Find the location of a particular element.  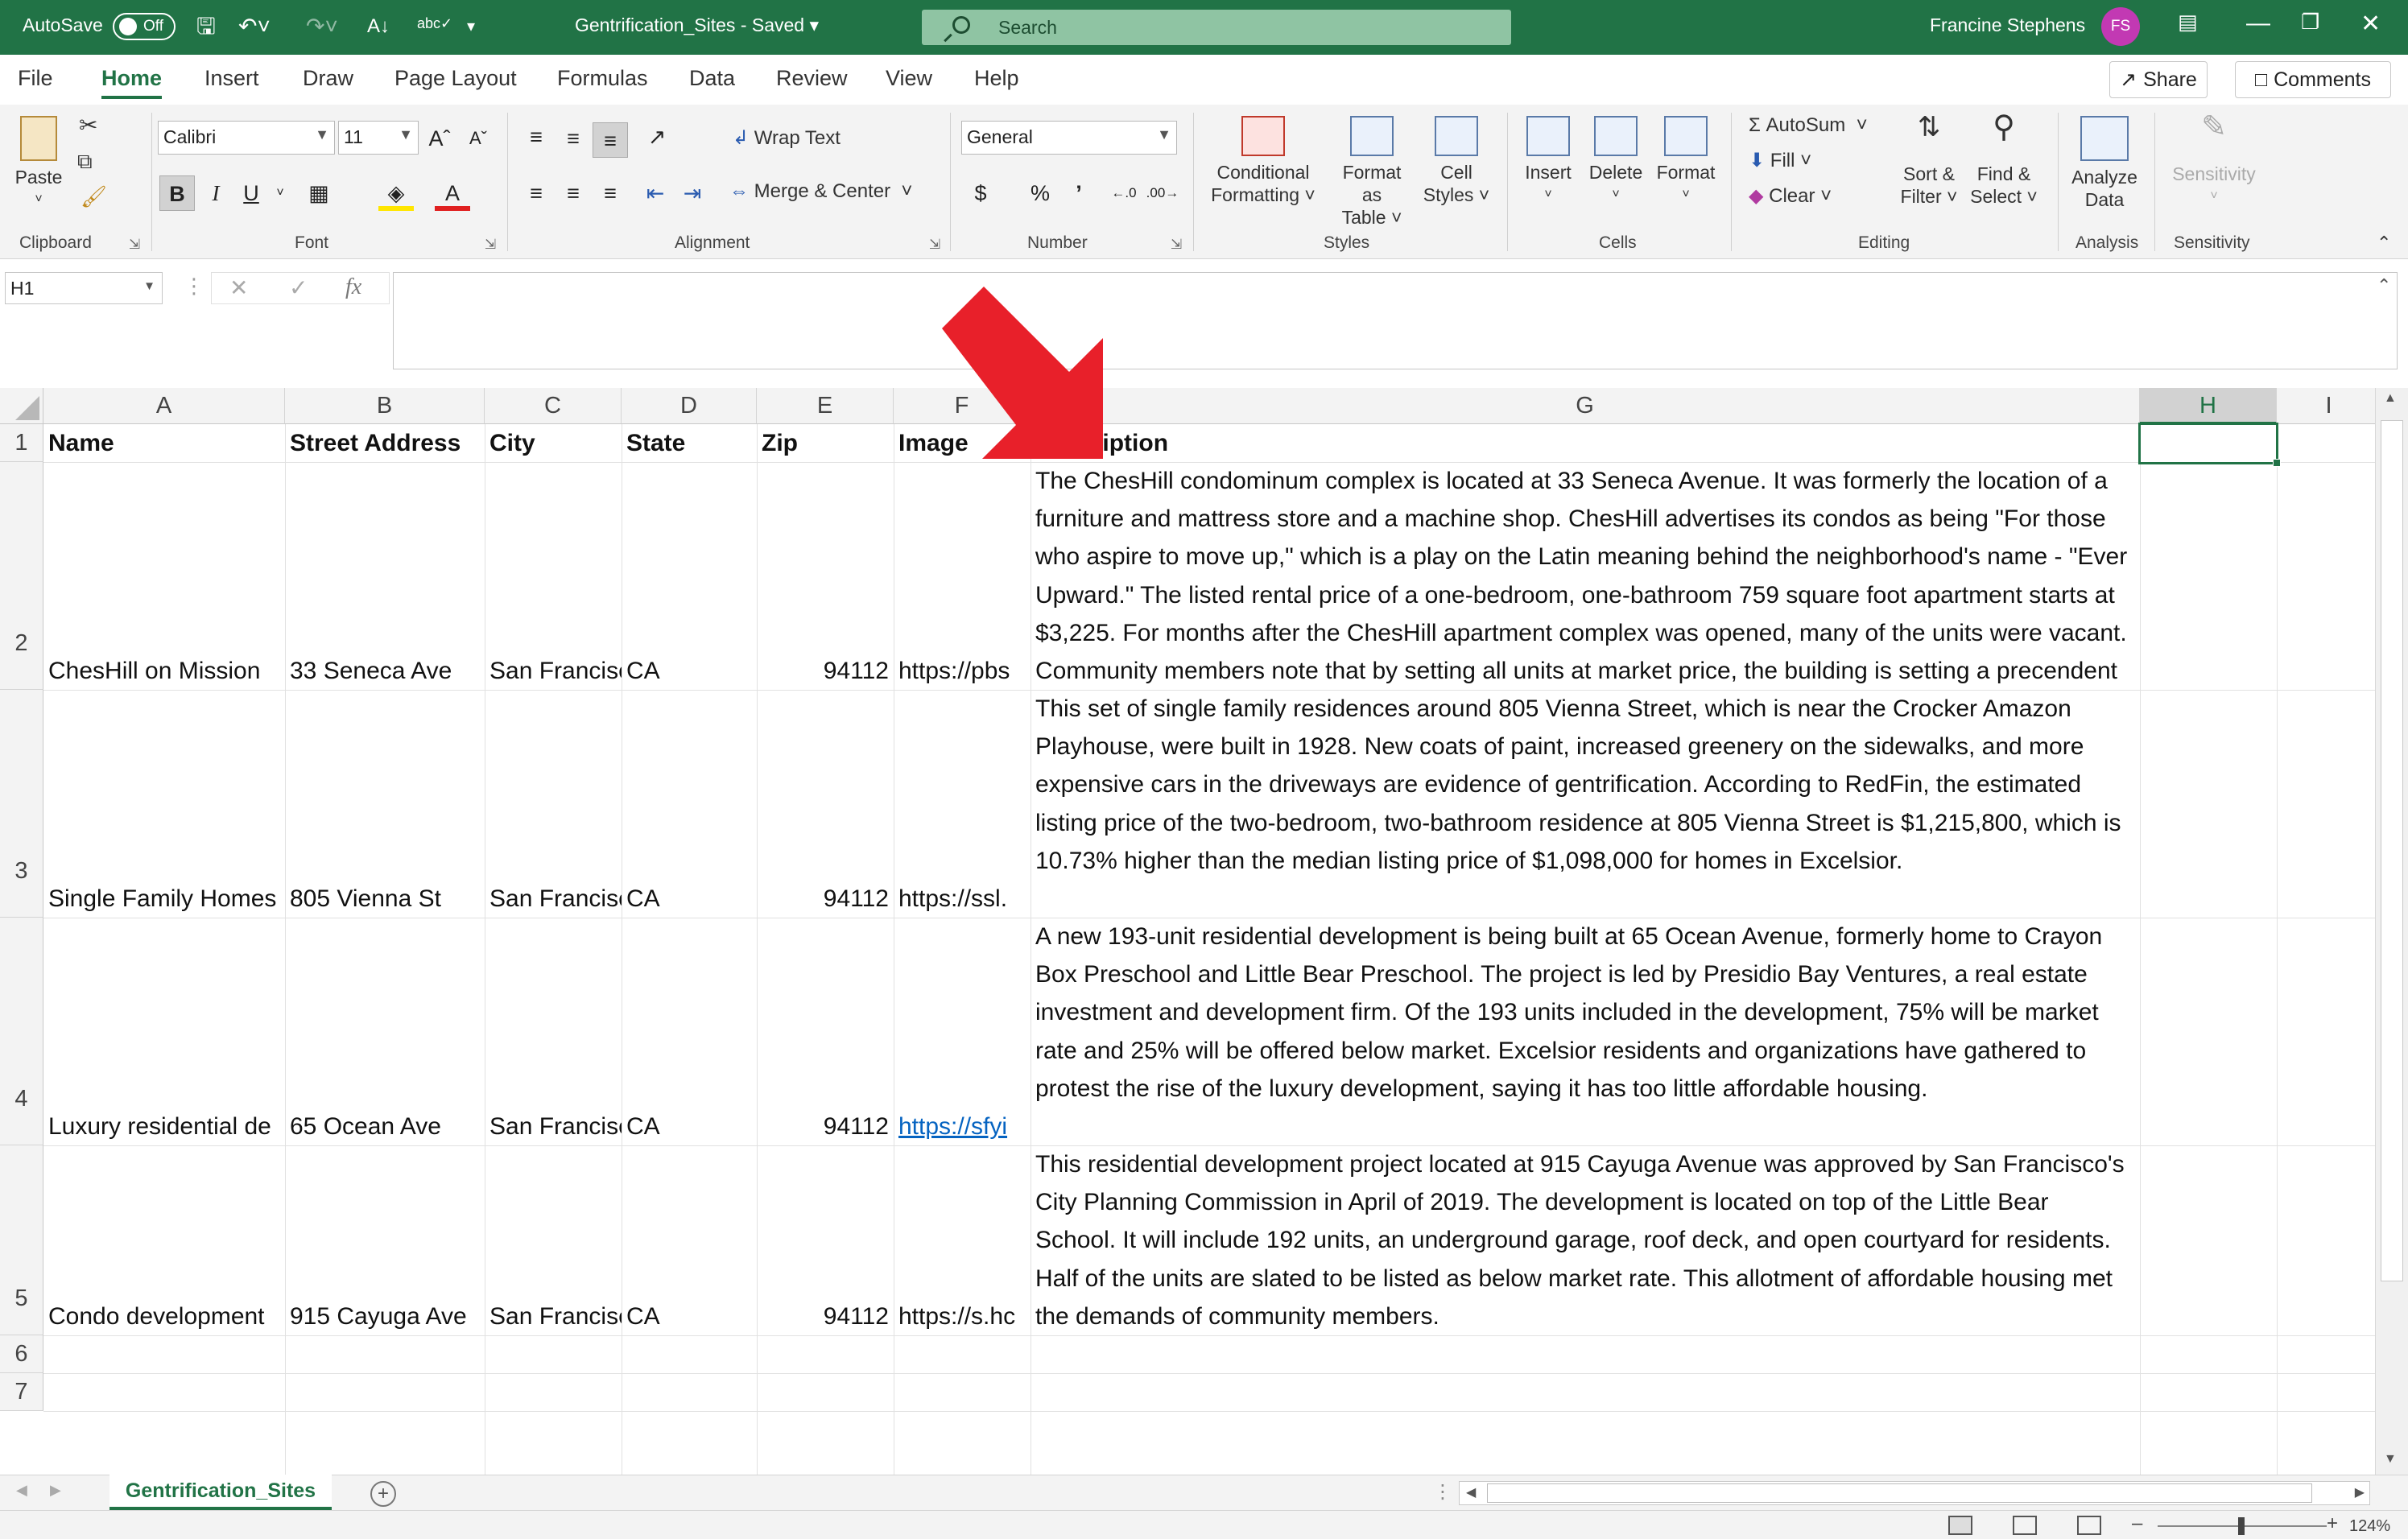

cell-f2: https://pbs is located at coordinates (962, 671).